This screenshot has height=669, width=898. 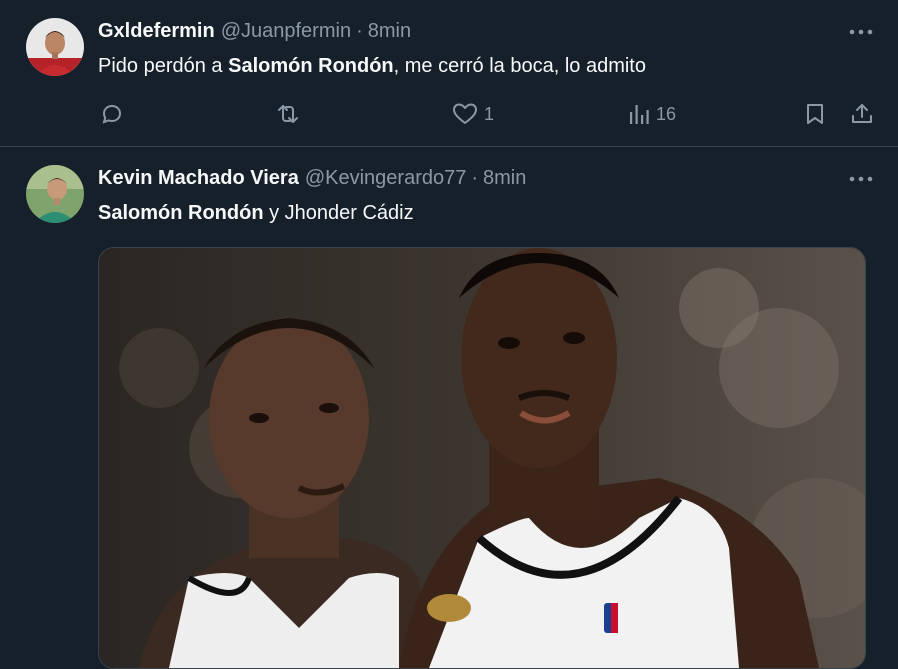 What do you see at coordinates (198, 178) in the screenshot?
I see `author-name: Kevin Machado Viera` at bounding box center [198, 178].